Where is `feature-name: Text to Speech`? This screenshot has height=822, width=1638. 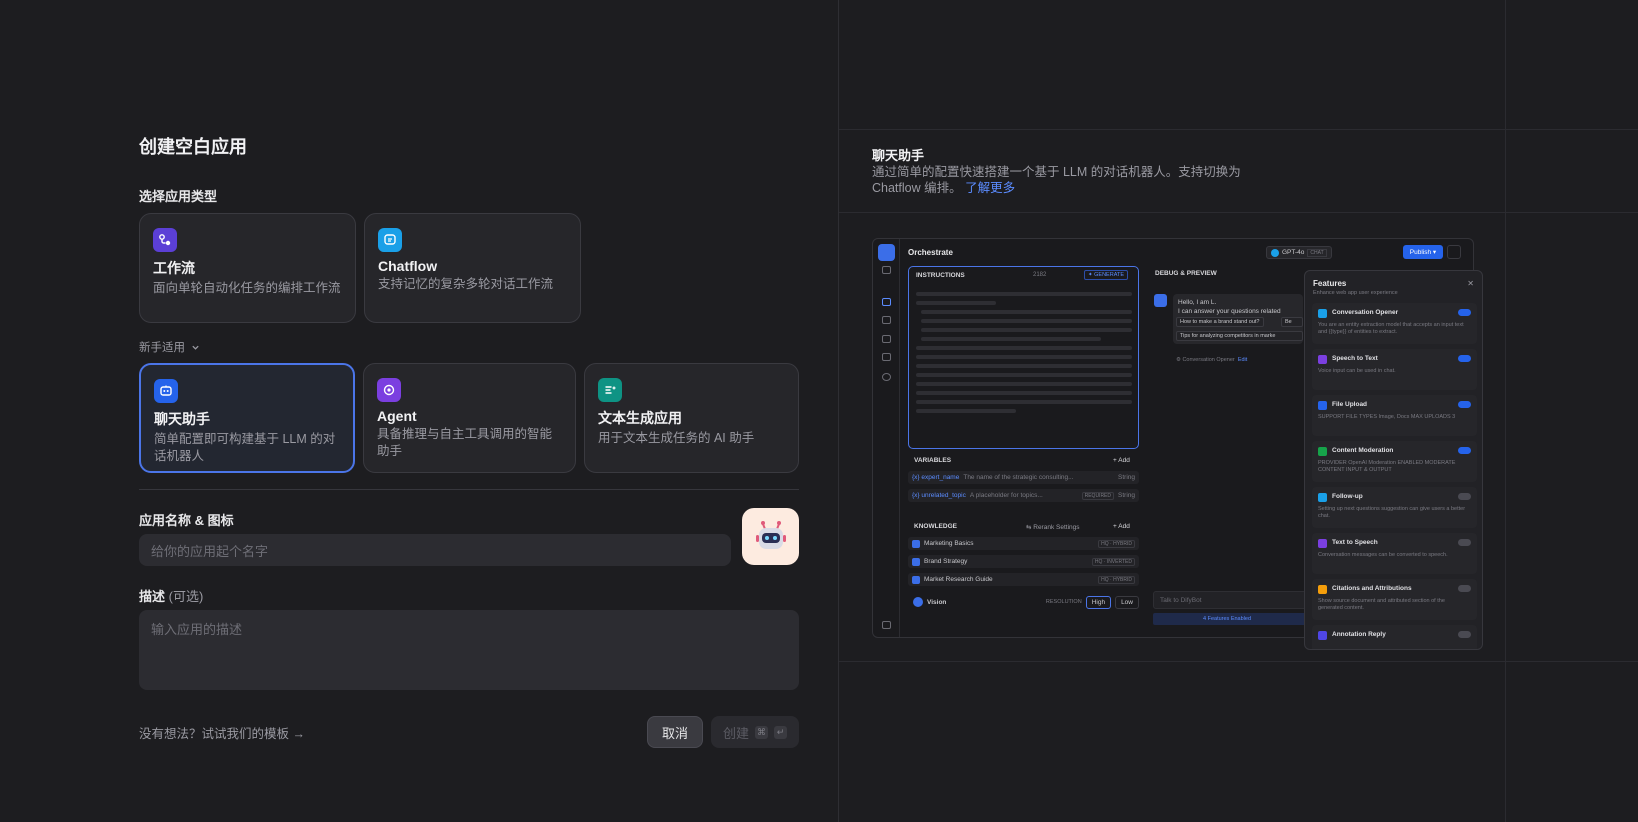
feature-name: Text to Speech is located at coordinates (1355, 542).